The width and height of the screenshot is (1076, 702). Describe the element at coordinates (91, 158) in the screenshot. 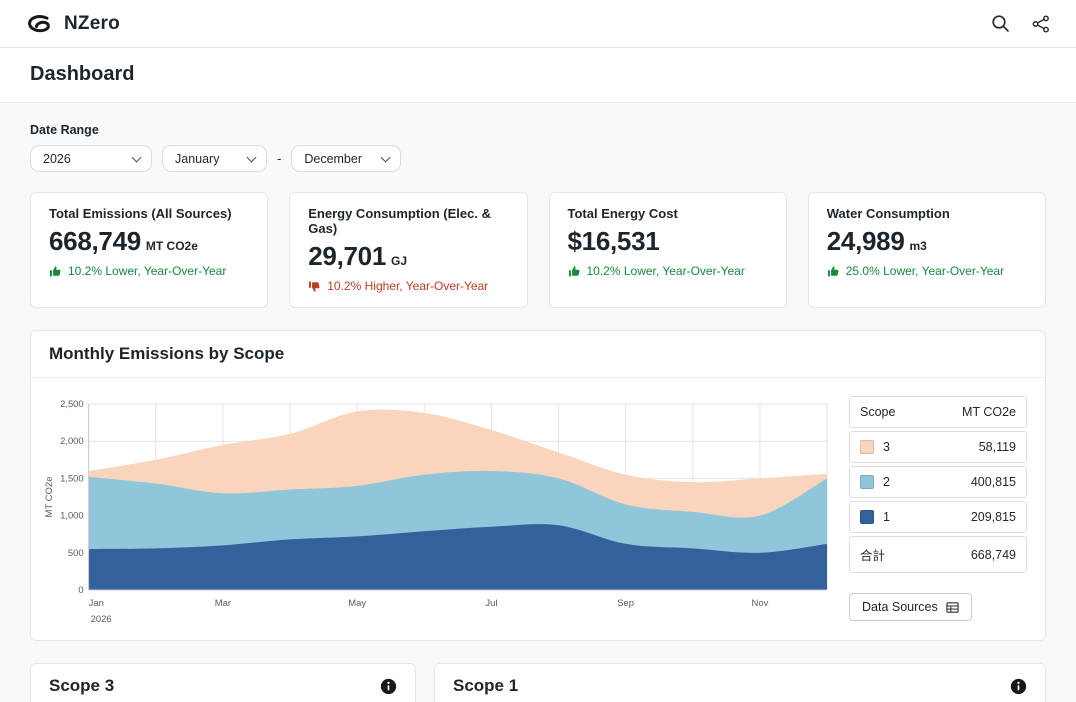

I see `year-select: 2026` at that location.